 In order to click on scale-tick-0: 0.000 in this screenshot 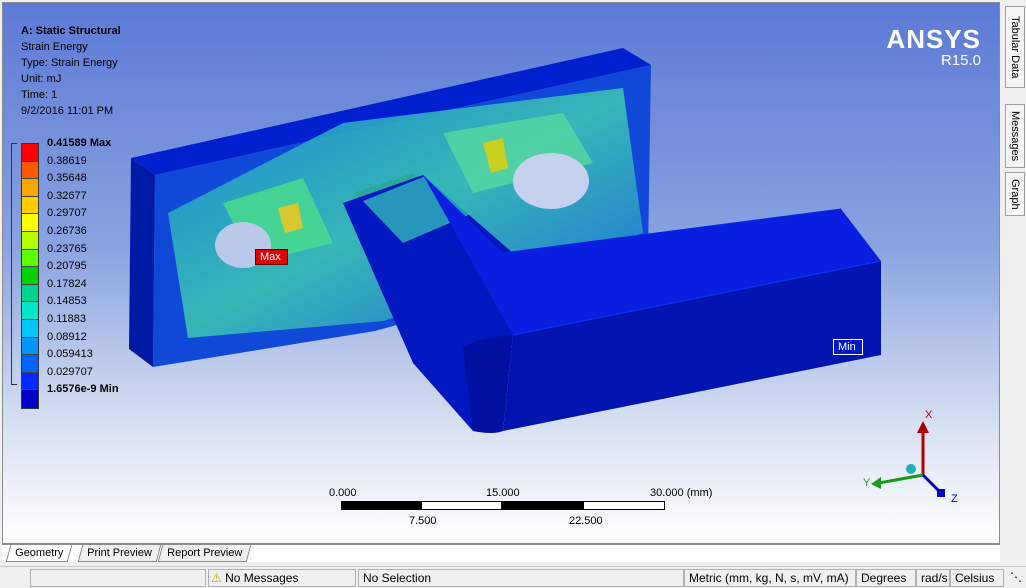, I will do `click(343, 493)`.